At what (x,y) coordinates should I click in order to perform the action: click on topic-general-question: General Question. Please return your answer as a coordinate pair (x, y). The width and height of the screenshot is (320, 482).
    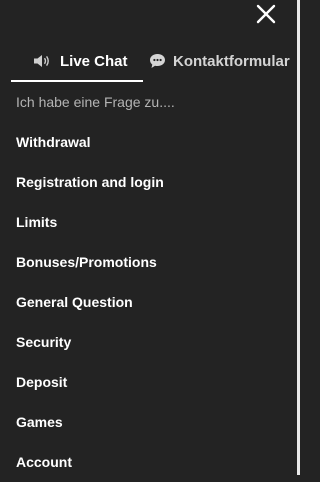
    Looking at the image, I should click on (148, 302).